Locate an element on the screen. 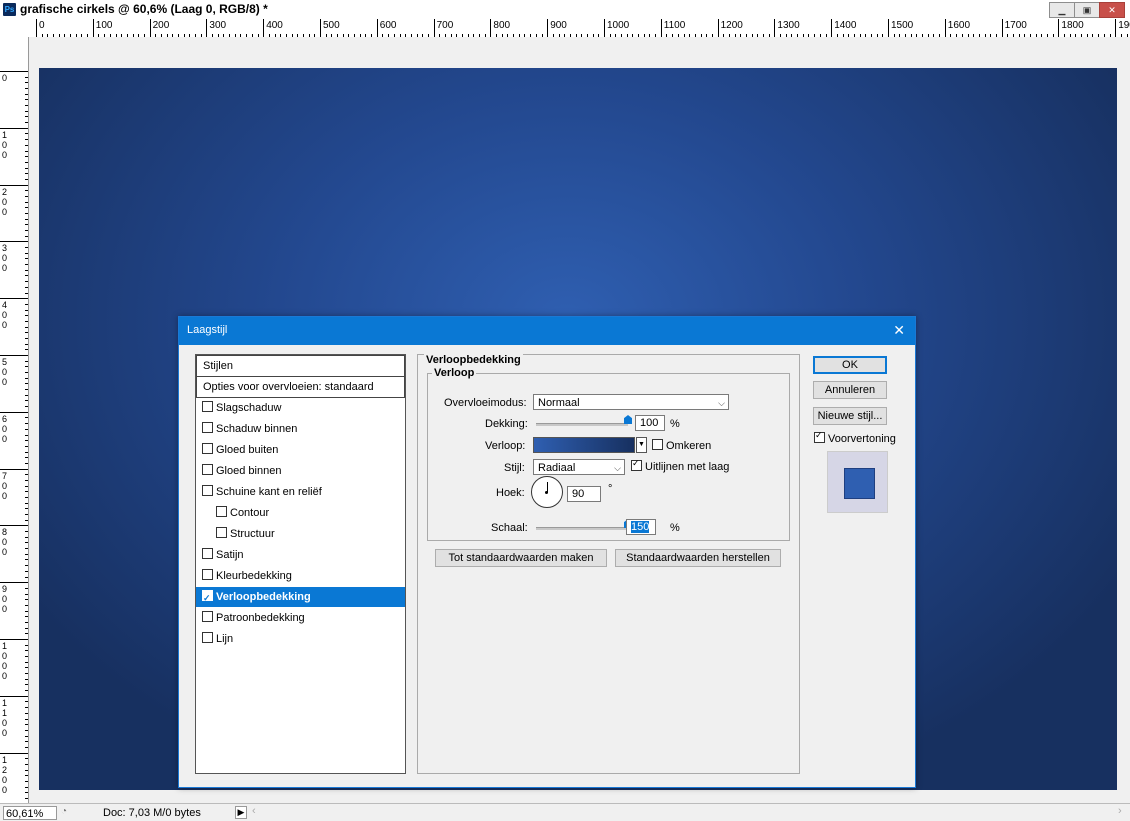 The image size is (1130, 821). minimize-button: ▁ is located at coordinates (1062, 10).